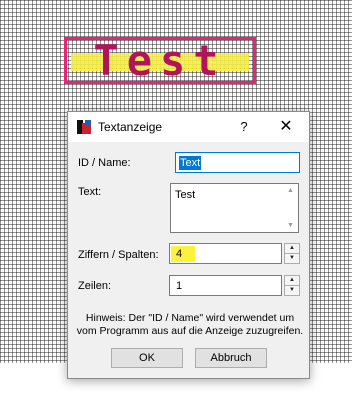 Image resolution: width=352 pixels, height=408 pixels. What do you see at coordinates (104, 163) in the screenshot?
I see `id-name-label: ID / Name:` at bounding box center [104, 163].